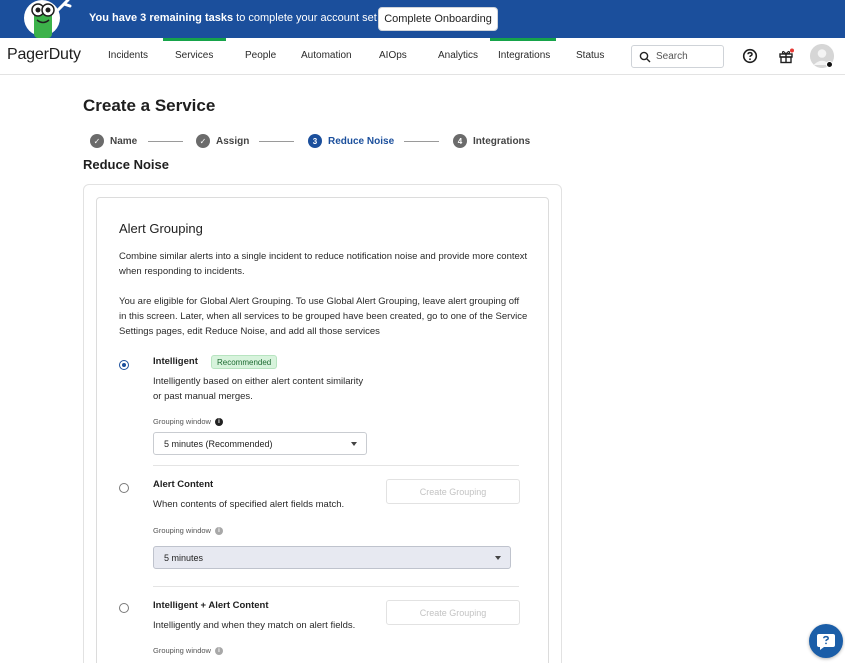 This screenshot has width=845, height=663. I want to click on nav-item-status: Status, so click(590, 55).